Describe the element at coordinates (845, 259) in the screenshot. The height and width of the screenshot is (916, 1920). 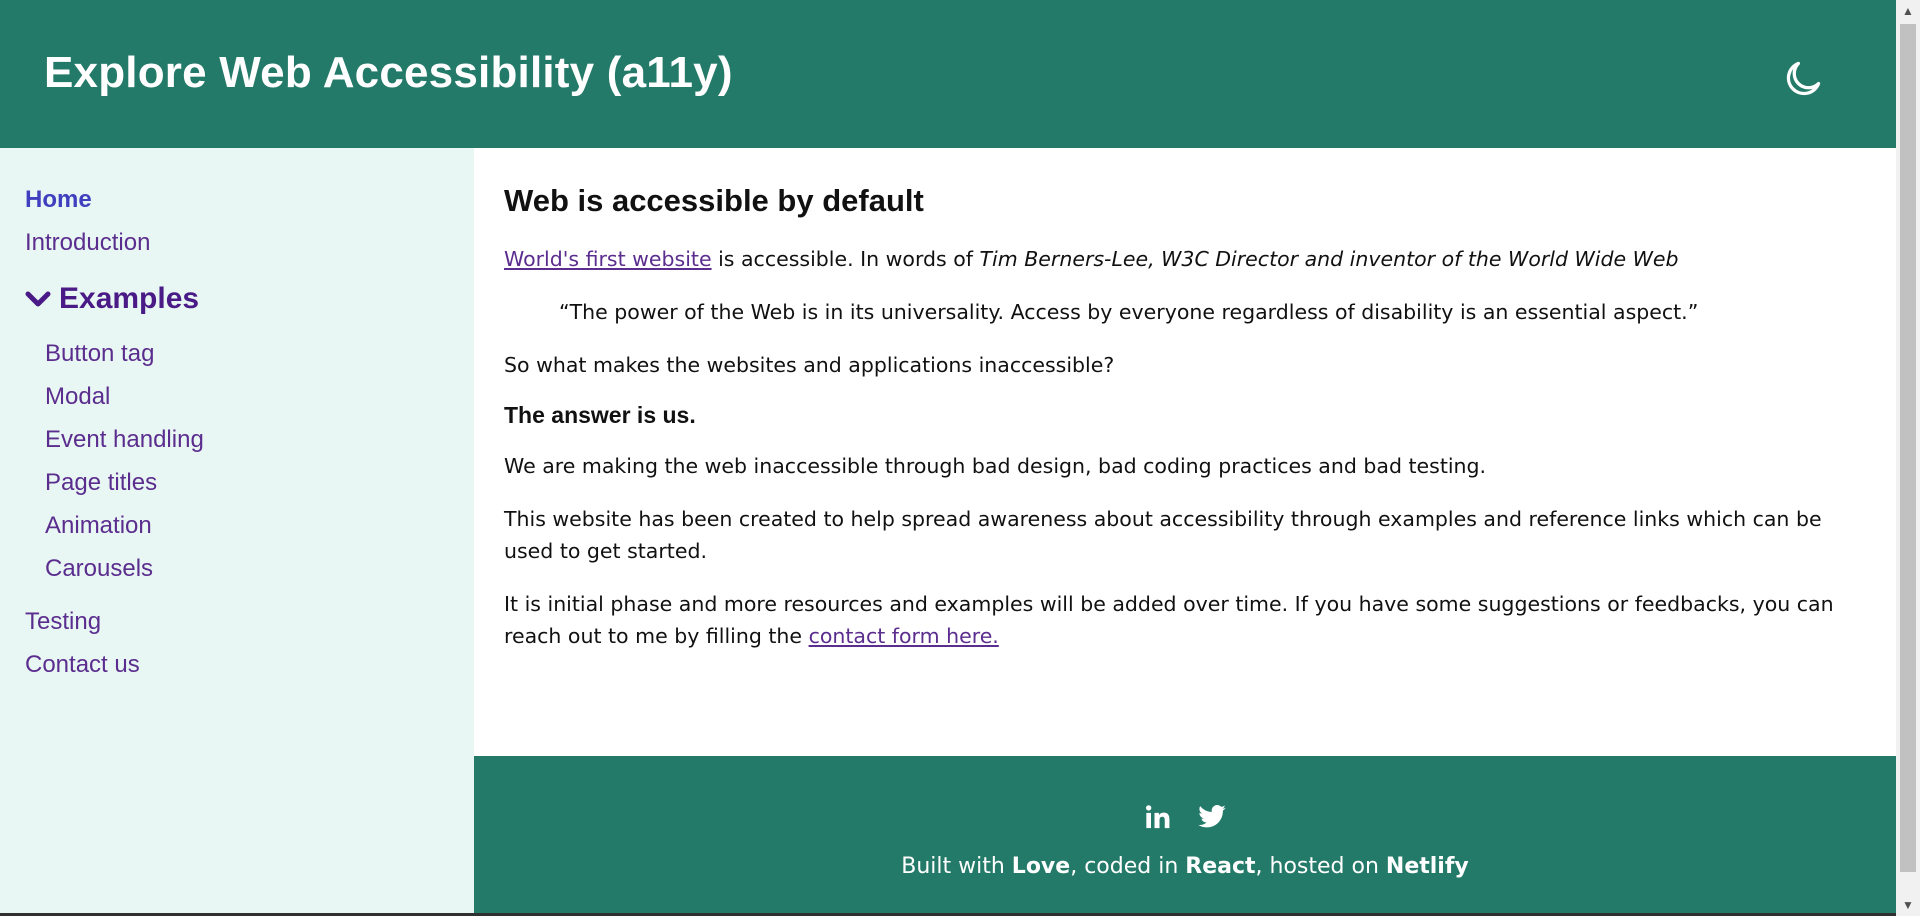
I see `intro-text: is accessible. In words of` at that location.